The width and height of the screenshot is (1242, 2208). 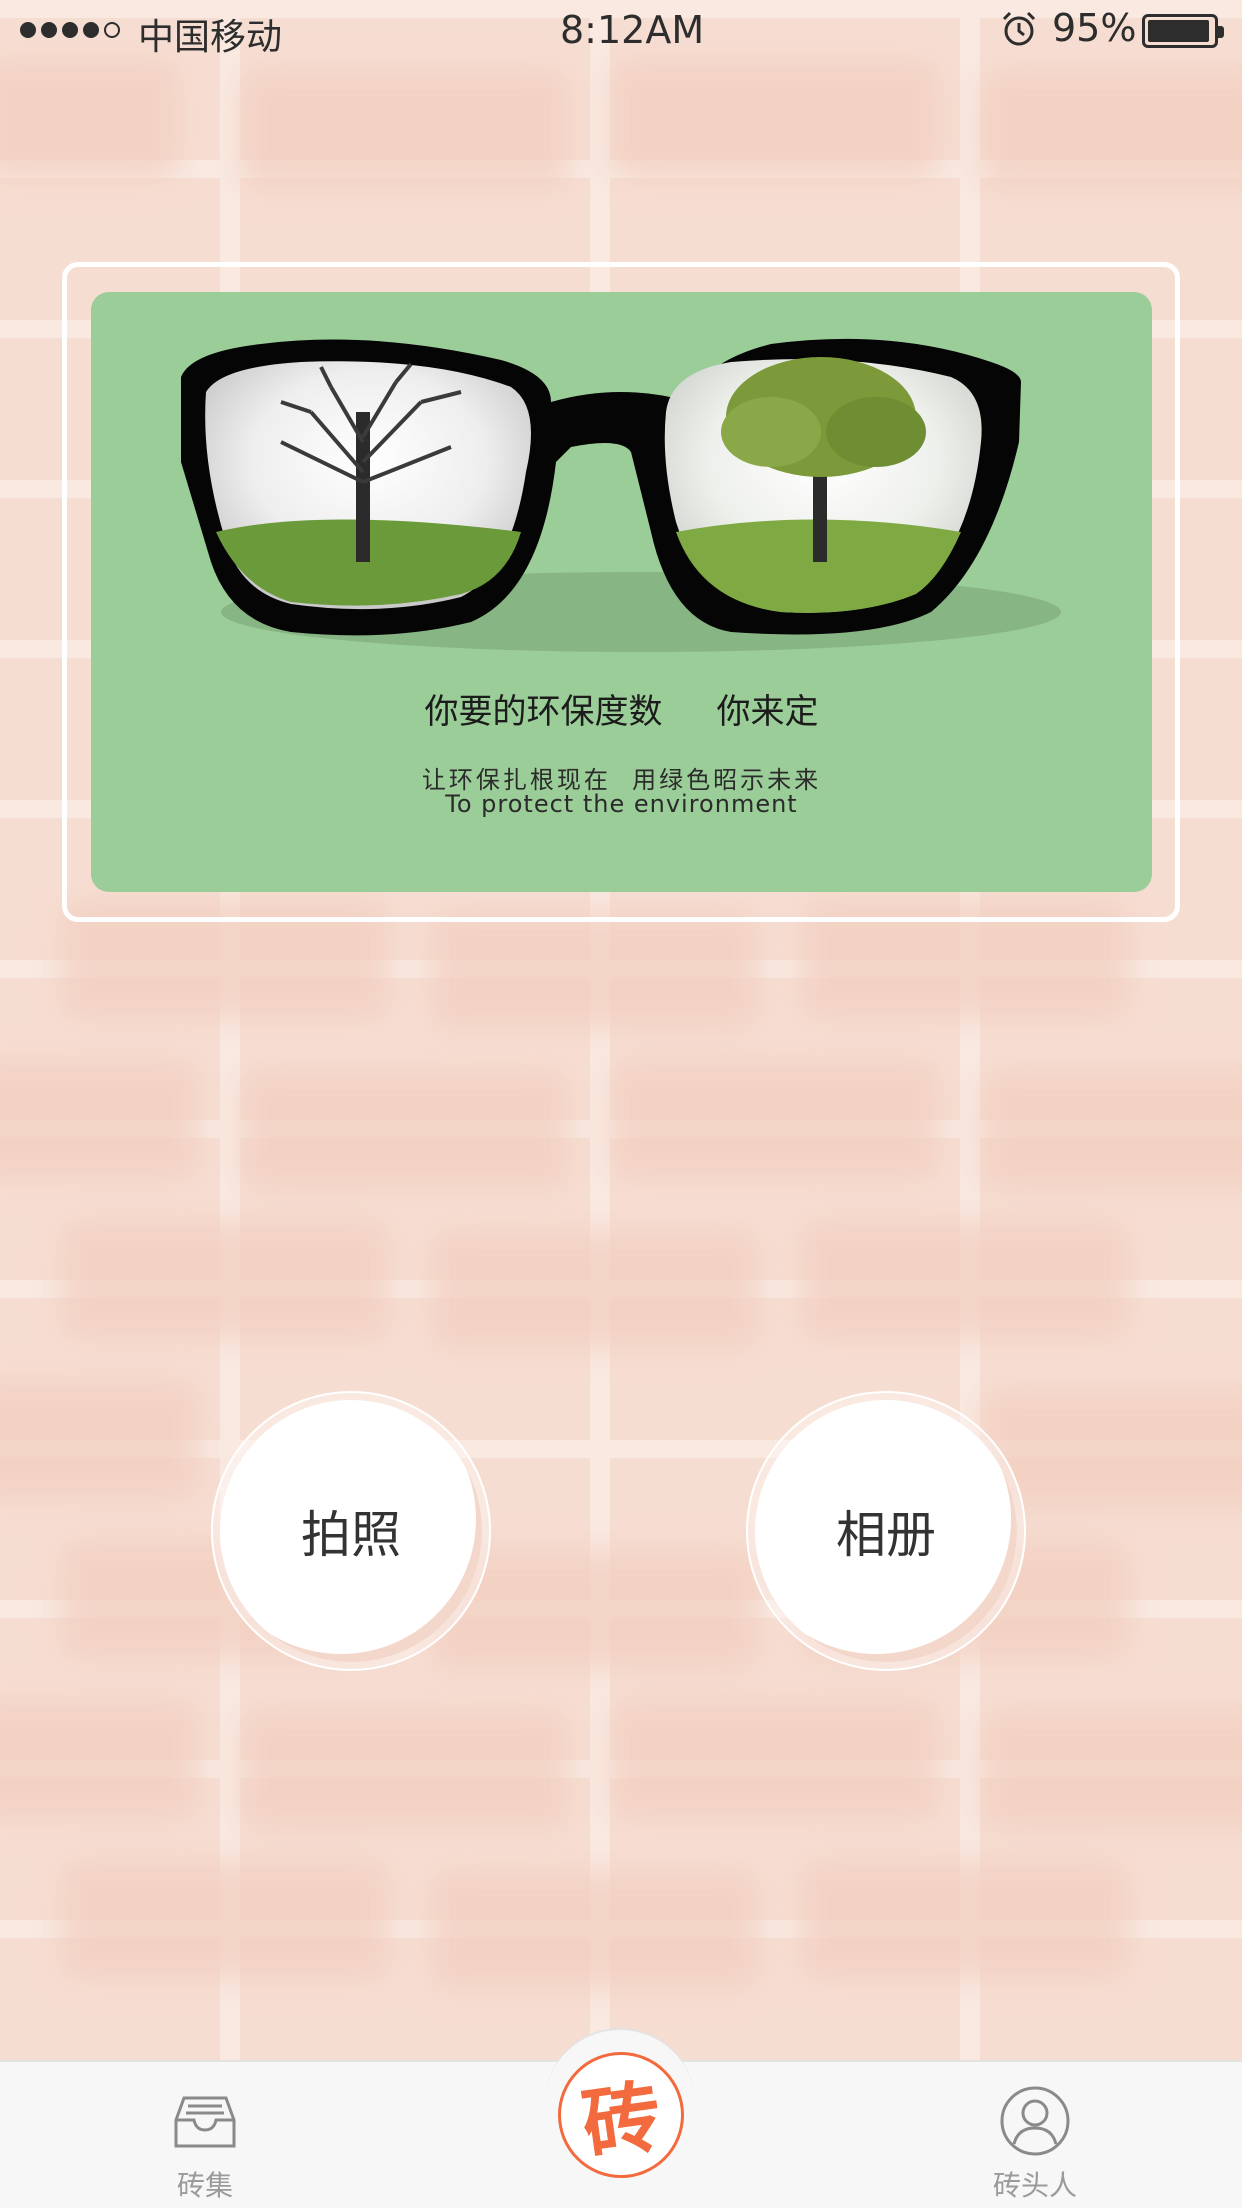 I want to click on brick-logo-glyph: 砖, so click(x=622, y=2121).